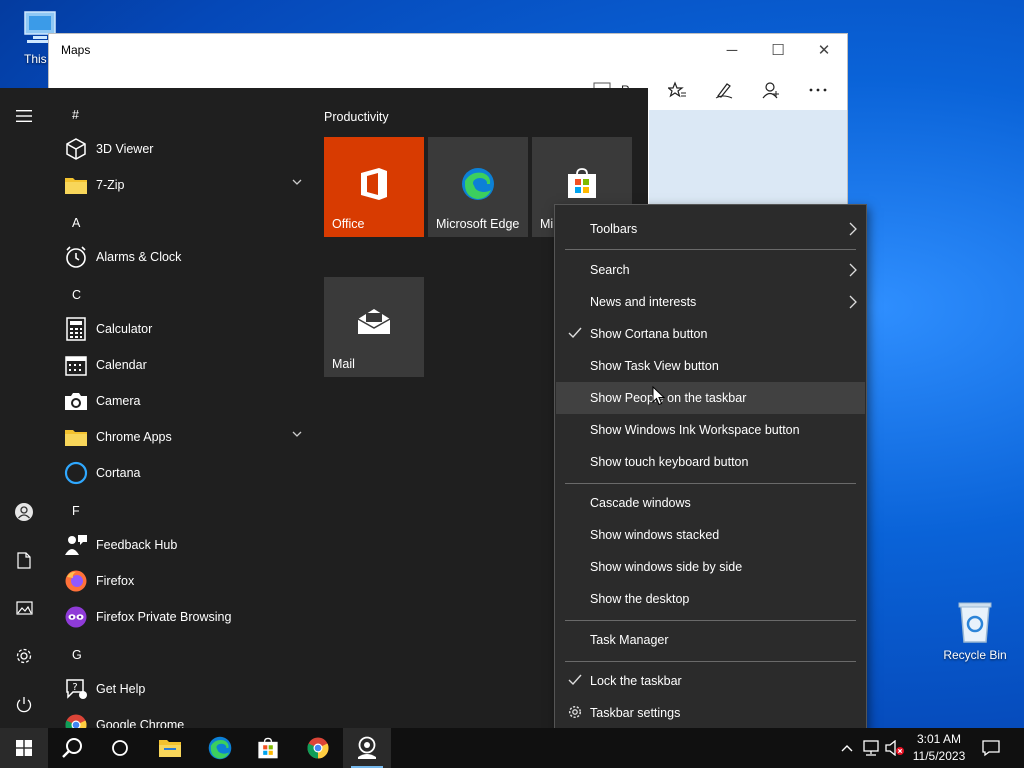 This screenshot has height=768, width=1024. I want to click on tile-group-title: Productivity, so click(356, 117).